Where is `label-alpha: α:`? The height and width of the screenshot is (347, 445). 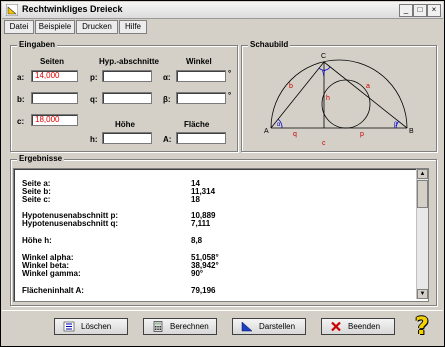 label-alpha: α: is located at coordinates (167, 77).